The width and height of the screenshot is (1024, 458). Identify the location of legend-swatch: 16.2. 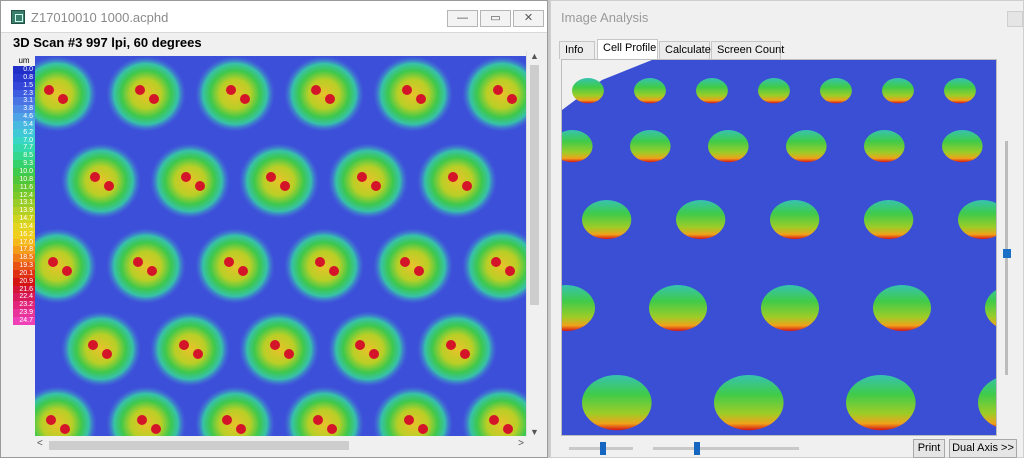
(24, 234).